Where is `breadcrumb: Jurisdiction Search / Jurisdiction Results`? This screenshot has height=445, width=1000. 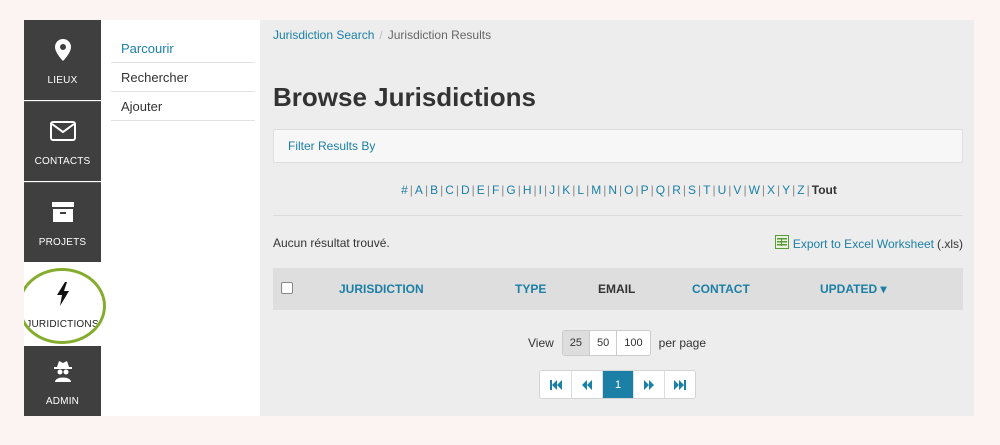 breadcrumb: Jurisdiction Search / Jurisdiction Results is located at coordinates (382, 35).